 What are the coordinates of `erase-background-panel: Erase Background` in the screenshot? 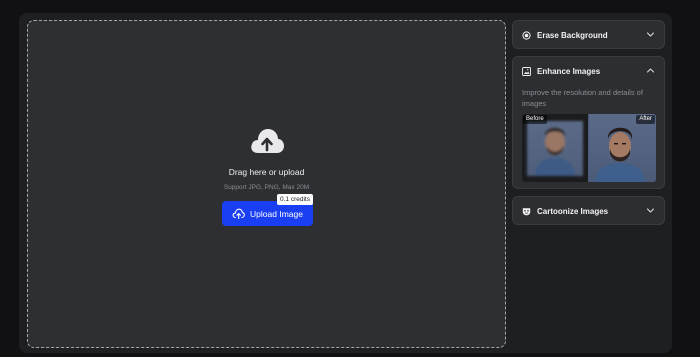 It's located at (588, 34).